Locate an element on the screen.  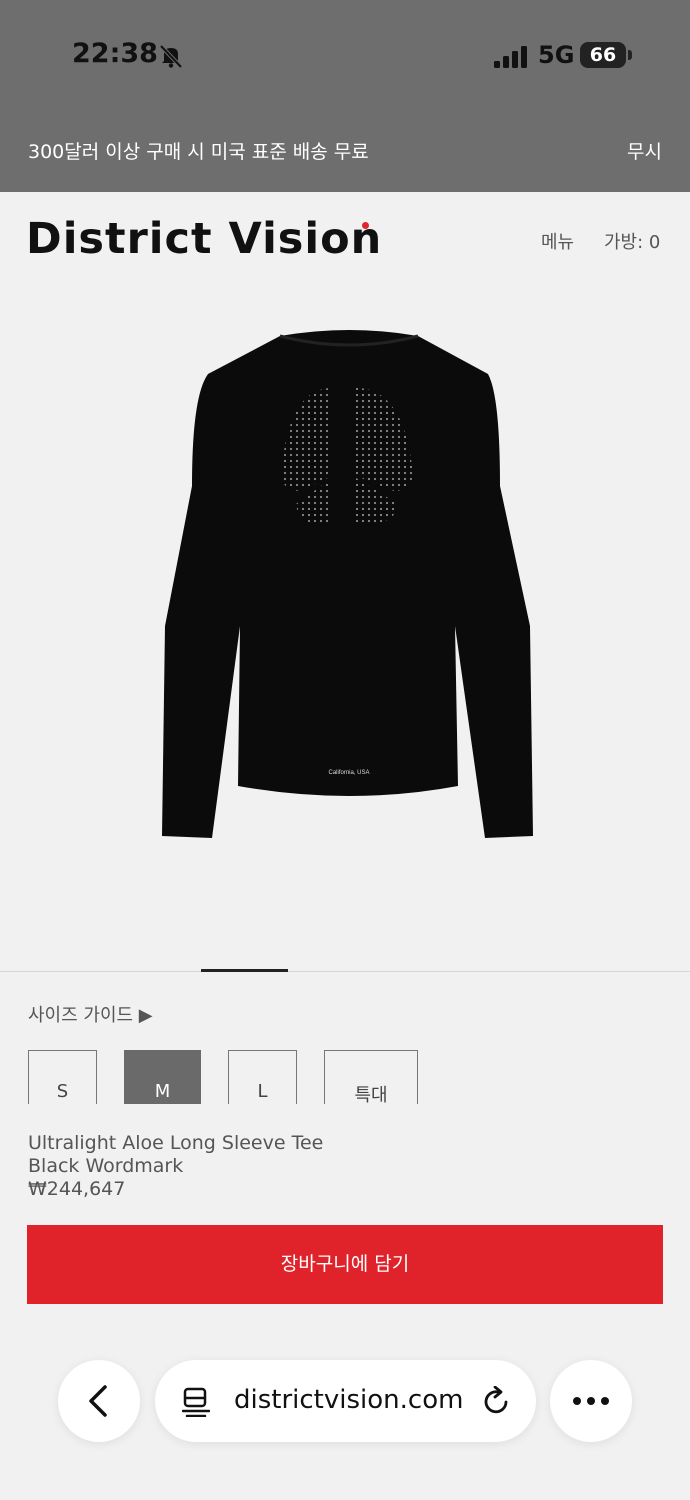
logo-dot is located at coordinates (365, 225).